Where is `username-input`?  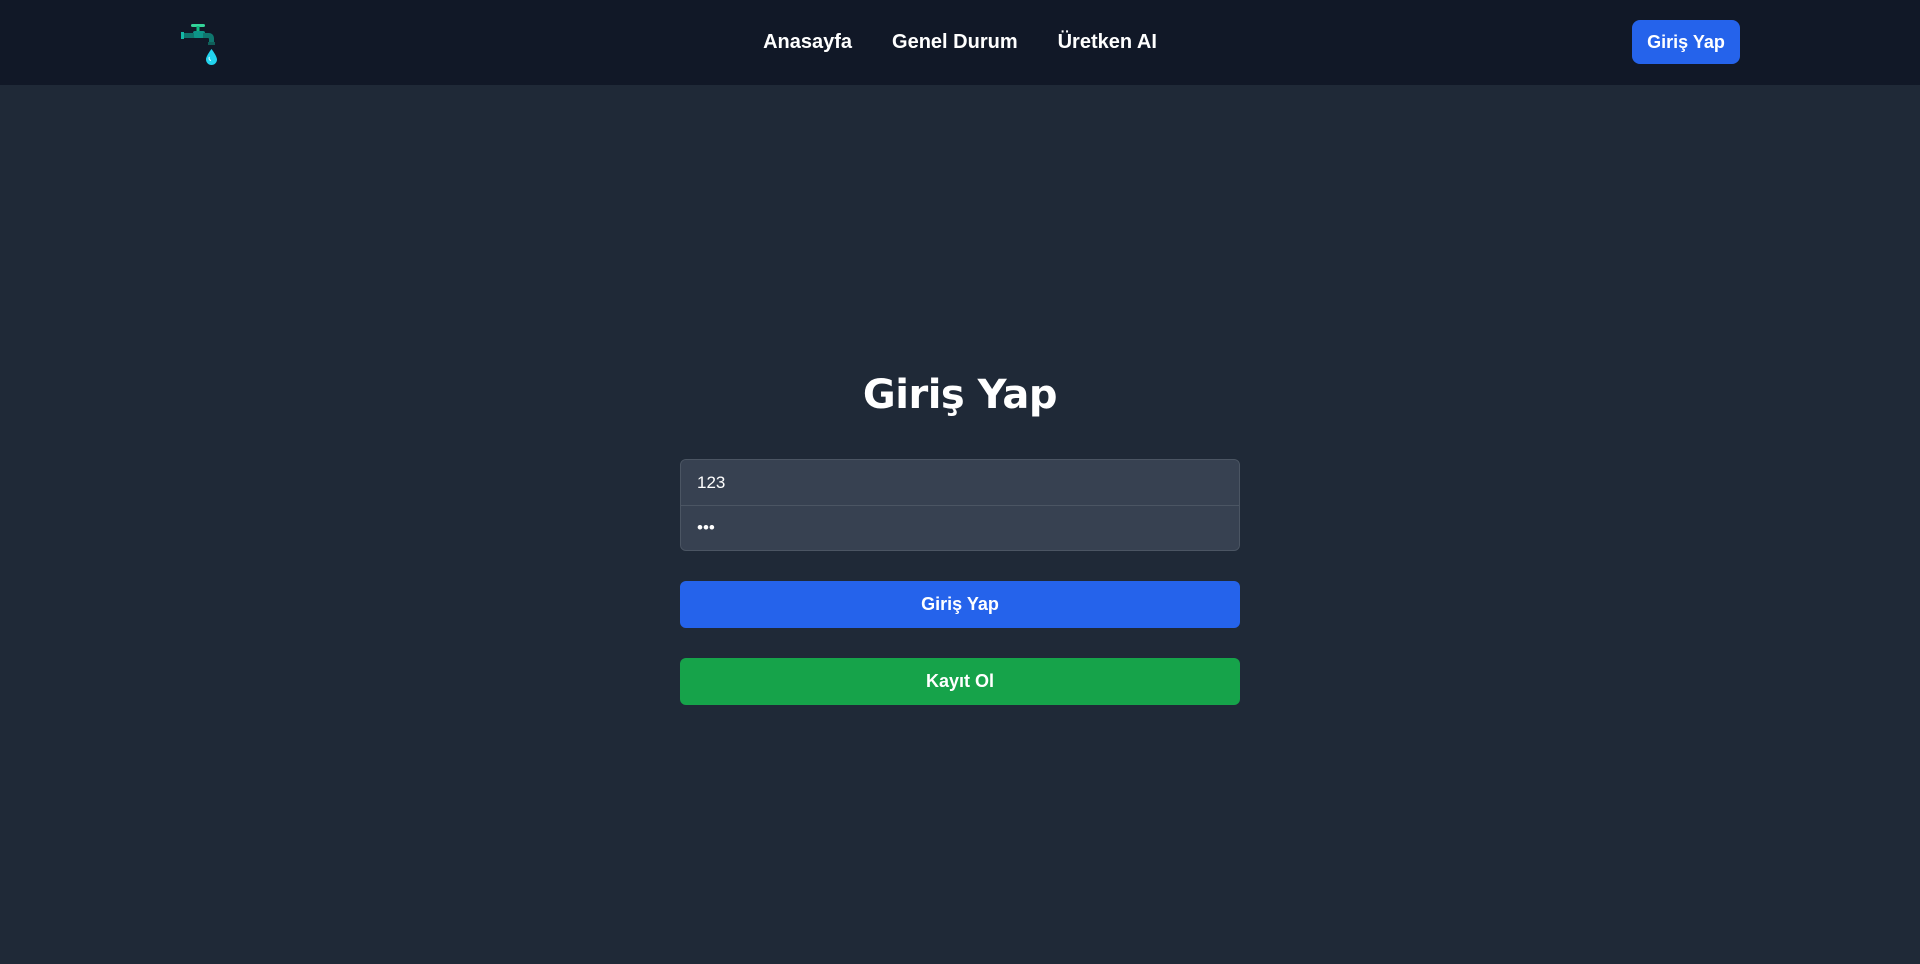 username-input is located at coordinates (960, 482).